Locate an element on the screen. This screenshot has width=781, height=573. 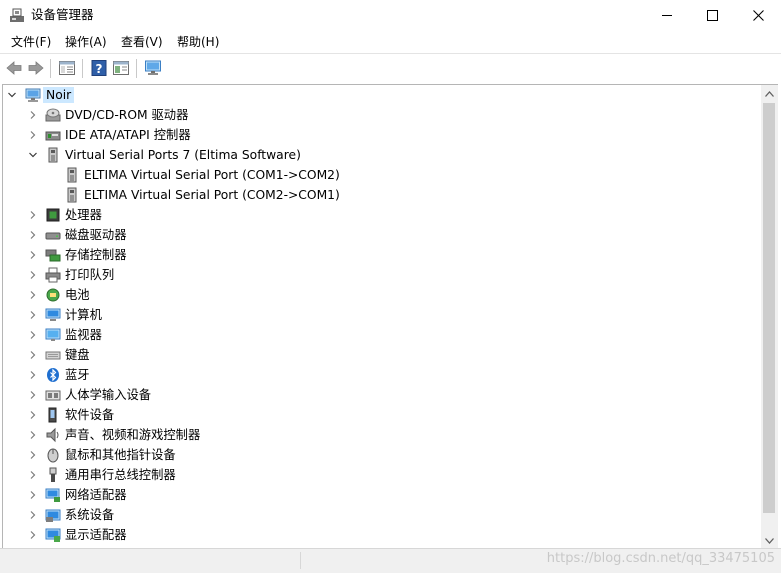
forward-arrow-icon is located at coordinates (36, 68).